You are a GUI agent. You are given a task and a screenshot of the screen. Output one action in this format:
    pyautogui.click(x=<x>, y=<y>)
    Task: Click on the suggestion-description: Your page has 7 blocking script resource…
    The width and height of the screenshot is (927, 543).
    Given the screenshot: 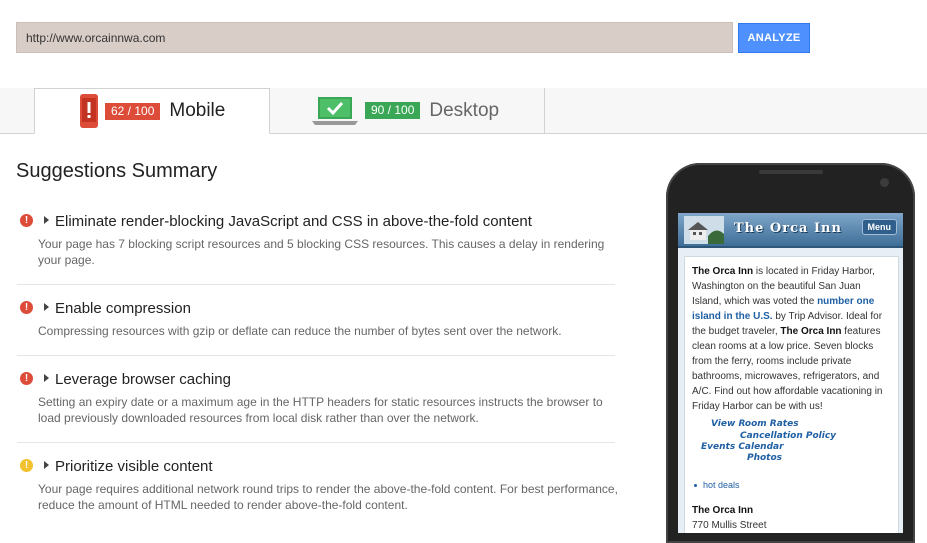 What is the action you would take?
    pyautogui.click(x=321, y=252)
    